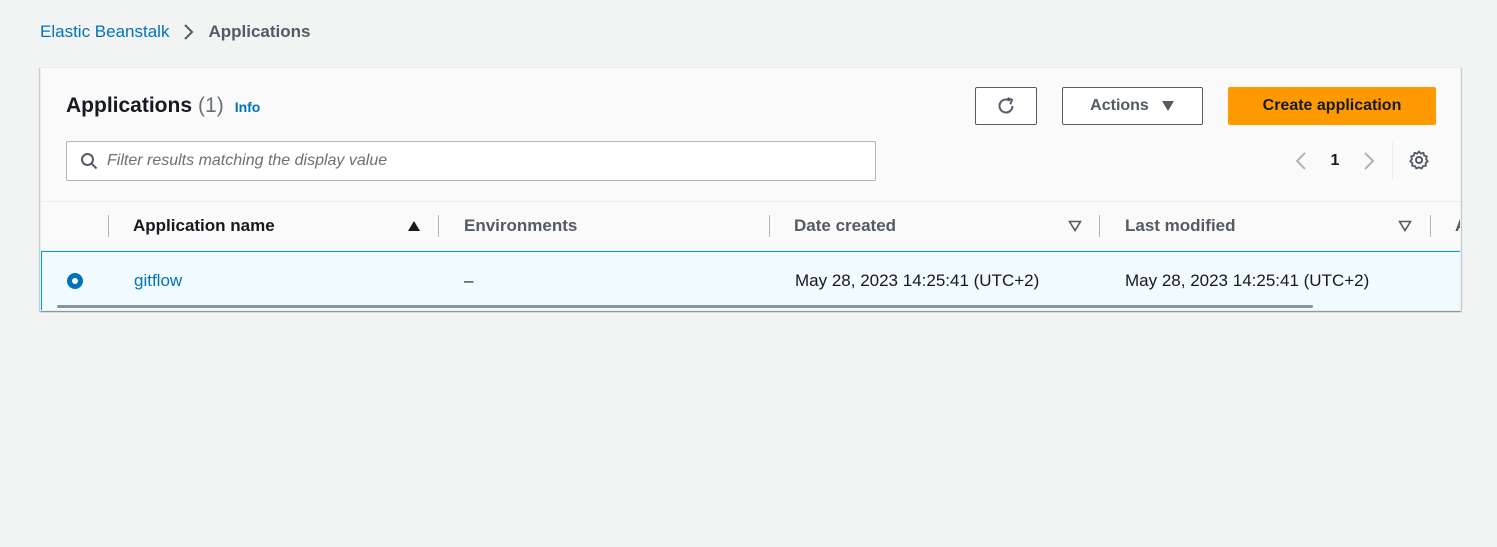 This screenshot has height=547, width=1497. I want to click on info-link: Info, so click(248, 107).